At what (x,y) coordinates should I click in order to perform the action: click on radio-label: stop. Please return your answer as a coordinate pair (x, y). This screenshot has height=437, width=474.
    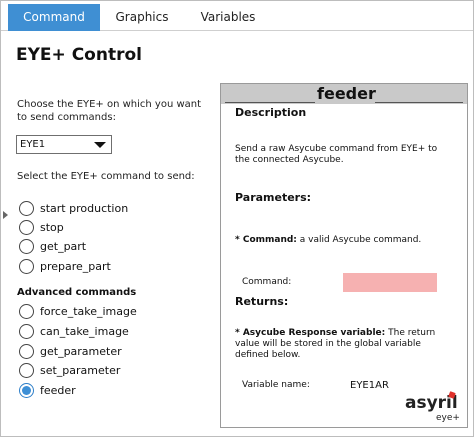
    Looking at the image, I should click on (52, 227).